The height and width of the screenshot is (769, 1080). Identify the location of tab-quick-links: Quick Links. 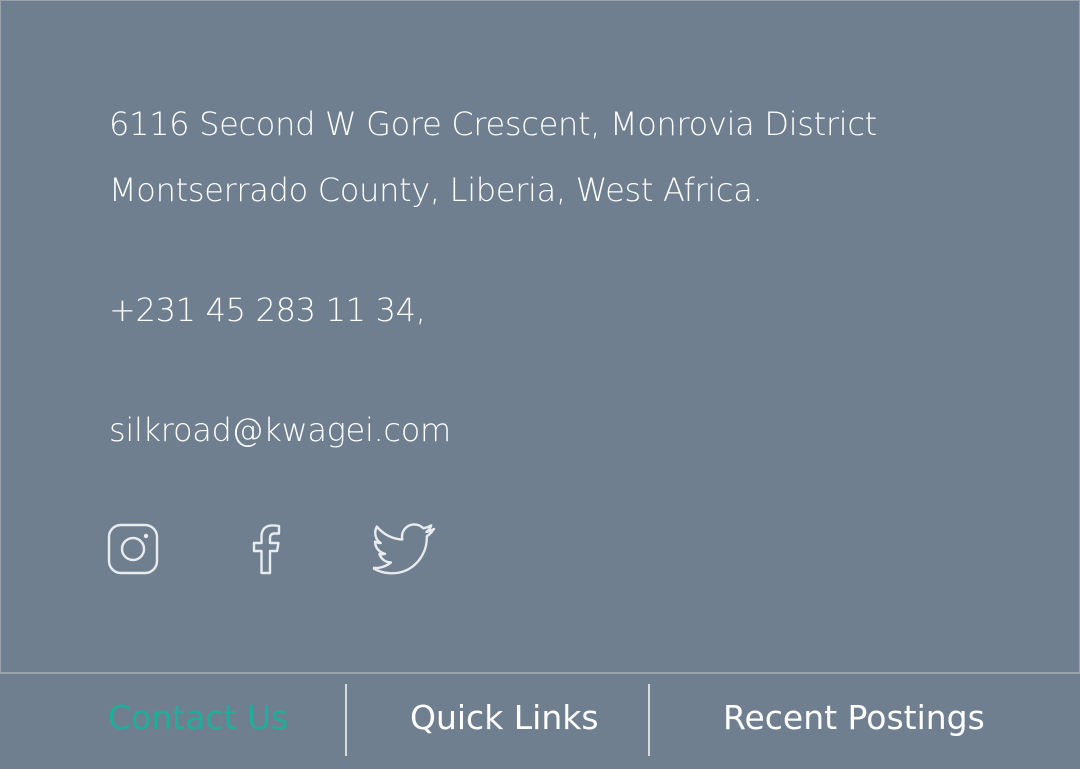
(504, 717).